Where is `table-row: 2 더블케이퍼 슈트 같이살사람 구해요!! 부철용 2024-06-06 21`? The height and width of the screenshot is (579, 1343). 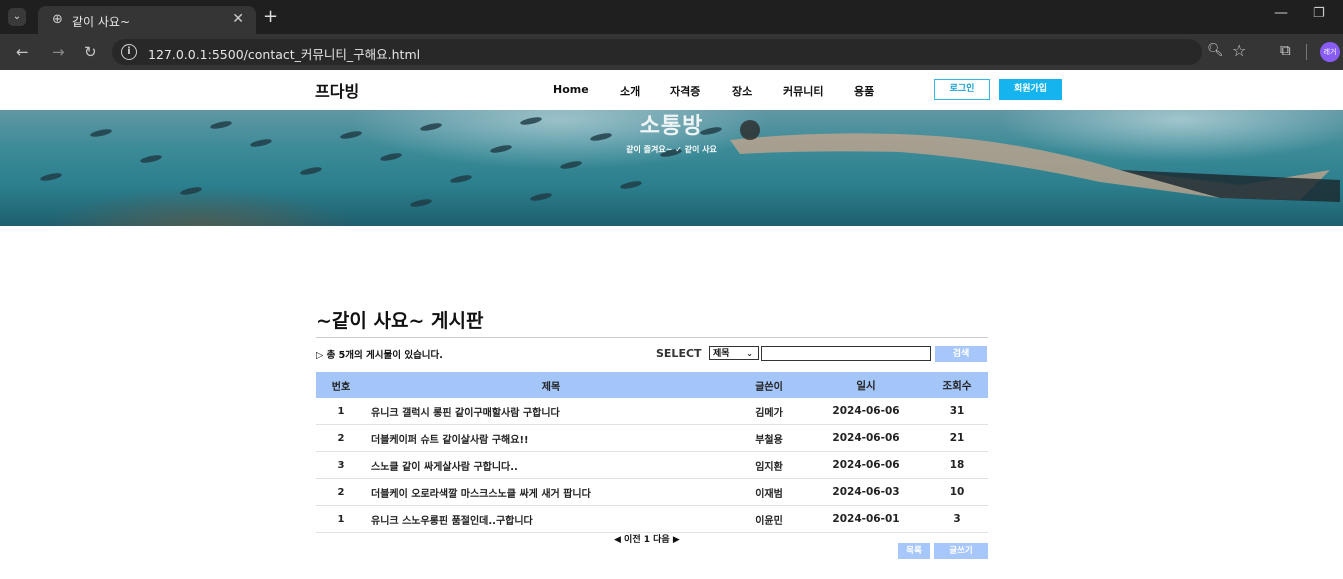
table-row: 2 더블케이퍼 슈트 같이살사람 구해요!! 부철용 2024-06-06 21 is located at coordinates (652, 438).